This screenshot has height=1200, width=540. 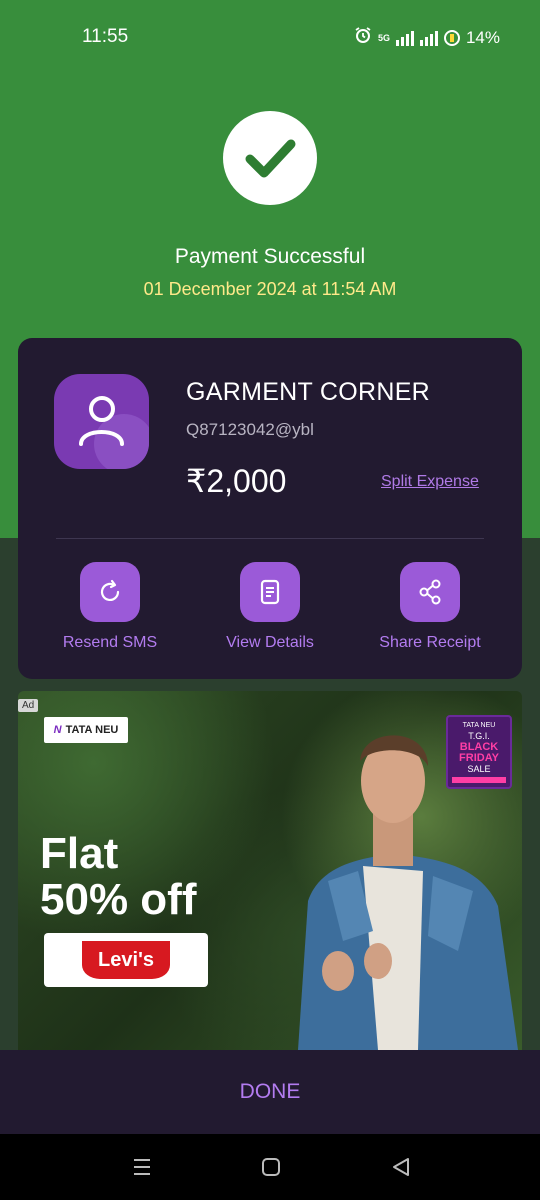 What do you see at coordinates (308, 392) in the screenshot?
I see `merchant-name: GARMENT CORNER` at bounding box center [308, 392].